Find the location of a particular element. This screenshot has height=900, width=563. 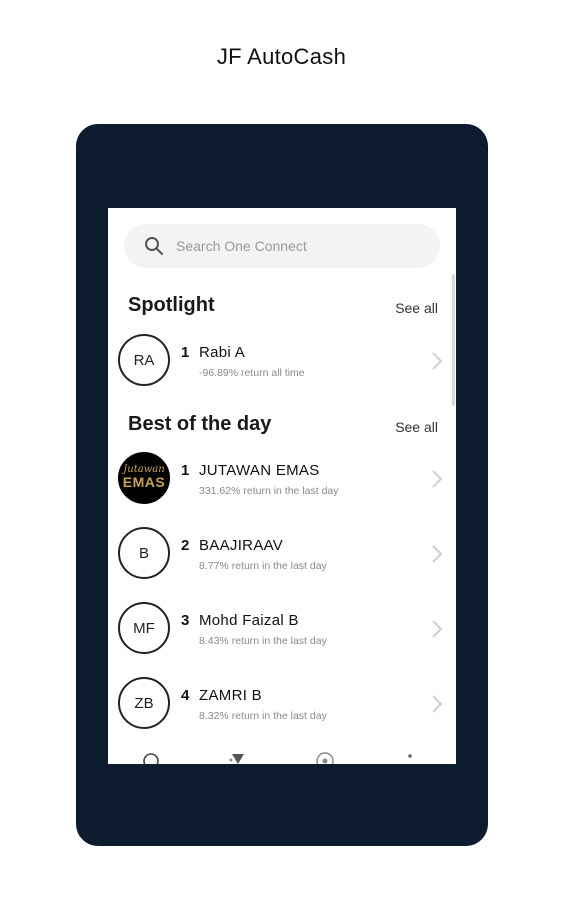

search-bar is located at coordinates (282, 246).